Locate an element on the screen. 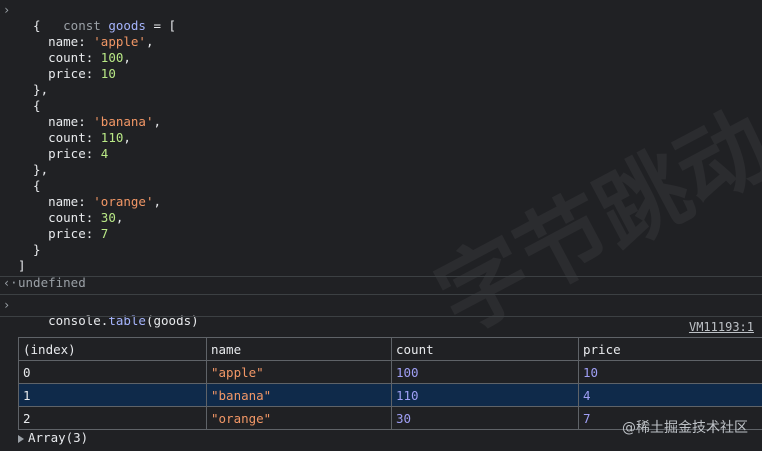 Image resolution: width=762 pixels, height=451 pixels. cell-price: 4 is located at coordinates (670, 395).